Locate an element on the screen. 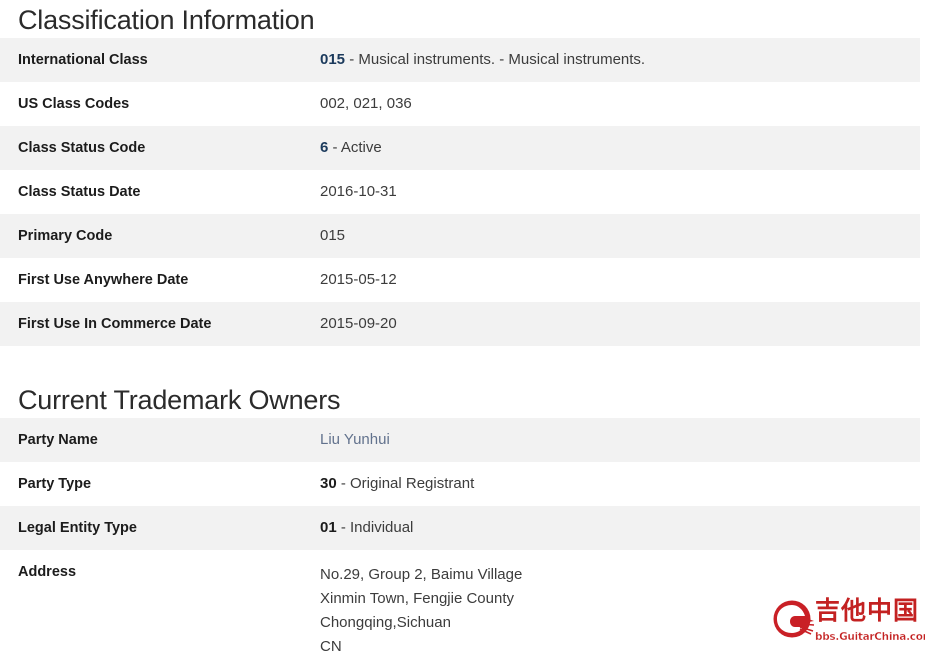 The height and width of the screenshot is (672, 925). row-value: 30 - Original Registrant is located at coordinates (620, 484).